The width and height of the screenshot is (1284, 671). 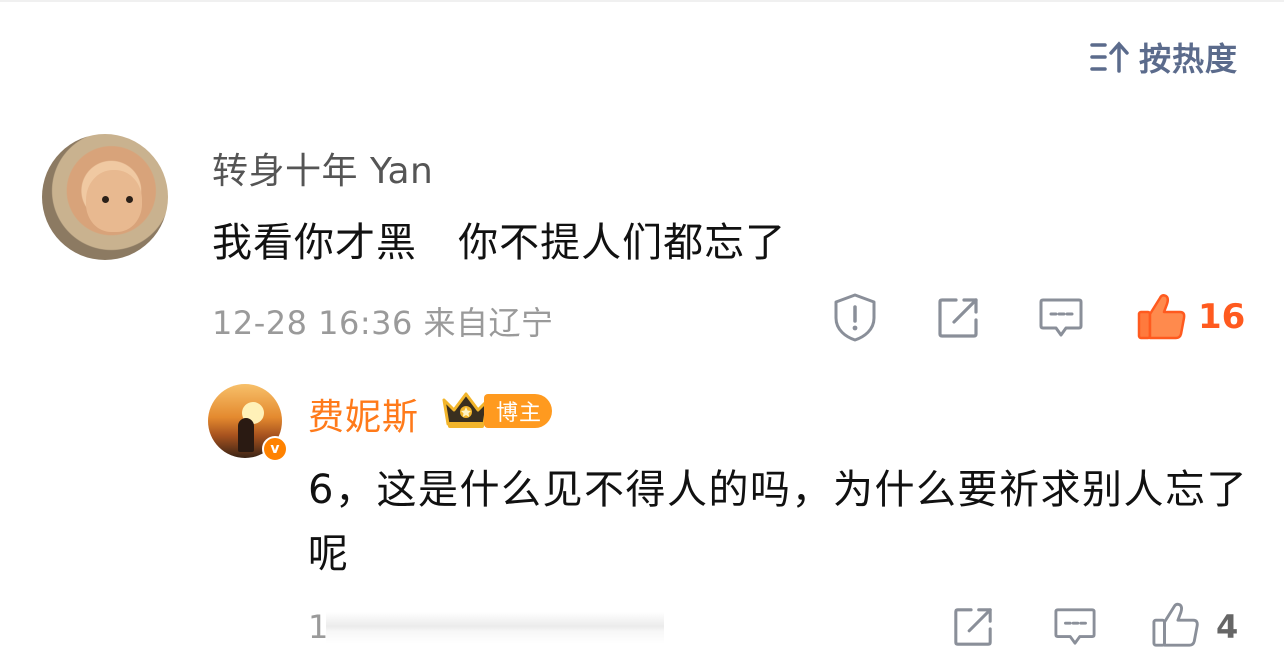 What do you see at coordinates (488, 323) in the screenshot?
I see `comment-location: 来自辽宁` at bounding box center [488, 323].